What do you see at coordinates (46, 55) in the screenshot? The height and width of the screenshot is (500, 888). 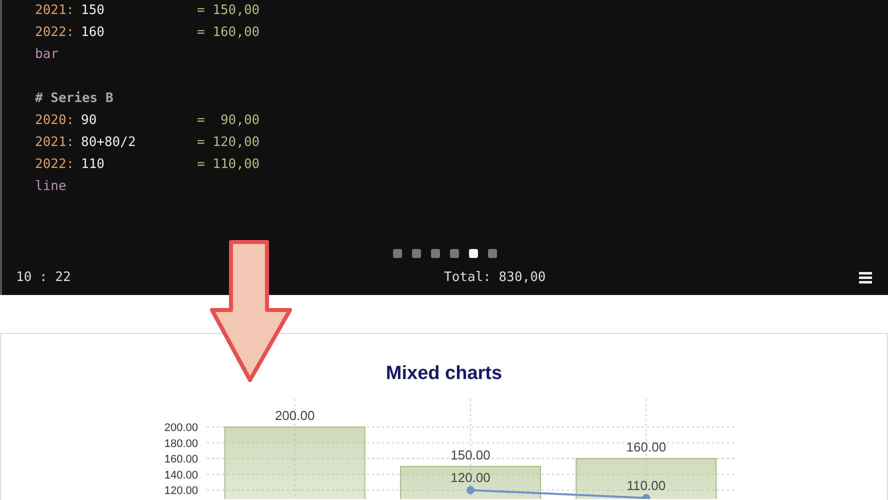 I see `chart-type-keyword: bar` at bounding box center [46, 55].